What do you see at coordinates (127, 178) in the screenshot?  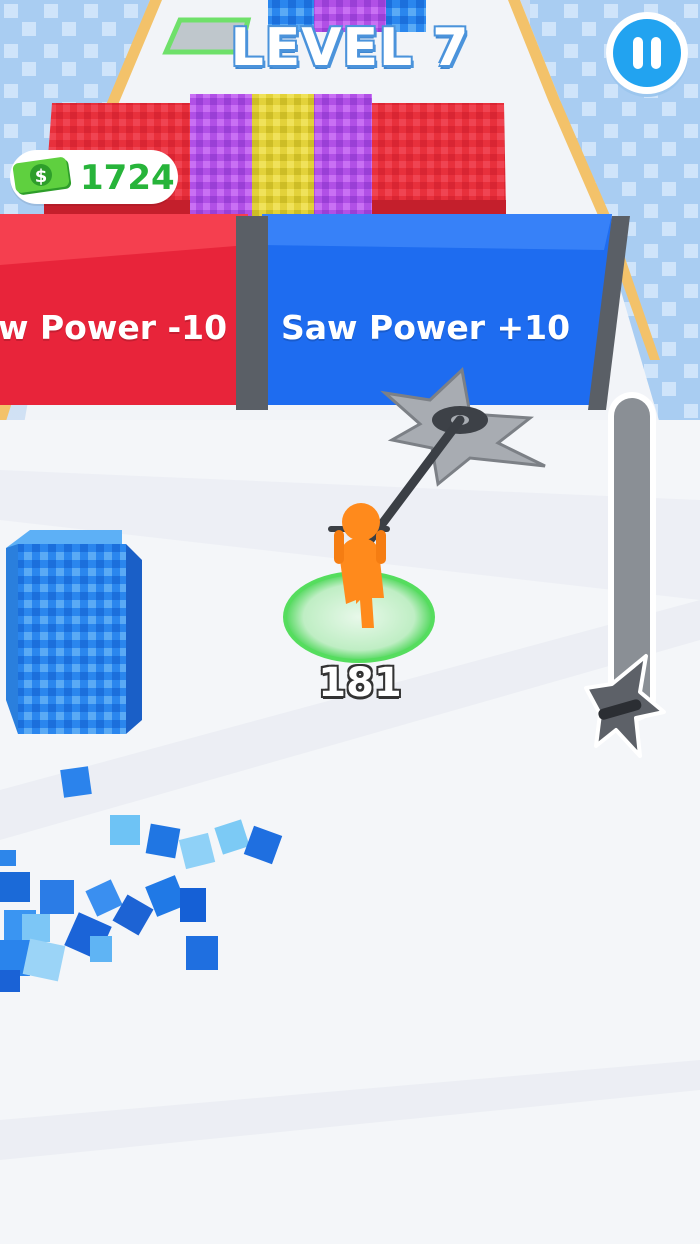 I see `money-amount: 1724` at bounding box center [127, 178].